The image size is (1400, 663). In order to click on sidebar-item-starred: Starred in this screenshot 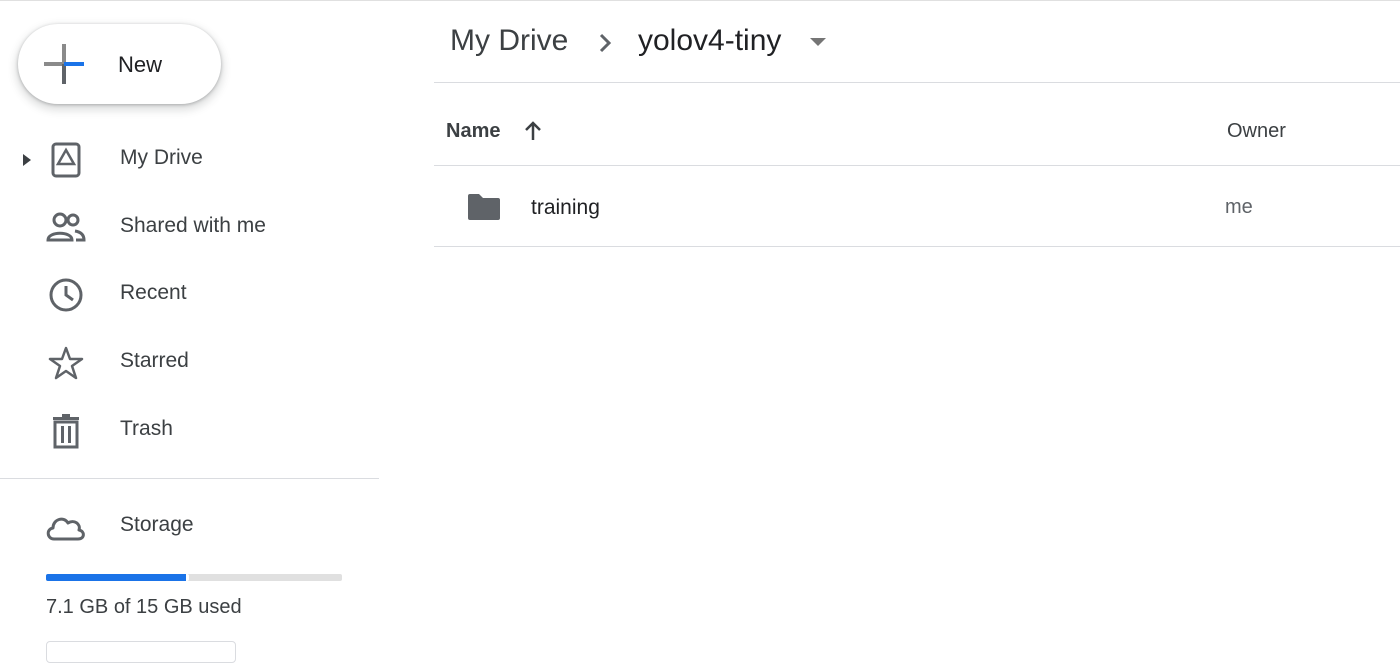, I will do `click(190, 363)`.